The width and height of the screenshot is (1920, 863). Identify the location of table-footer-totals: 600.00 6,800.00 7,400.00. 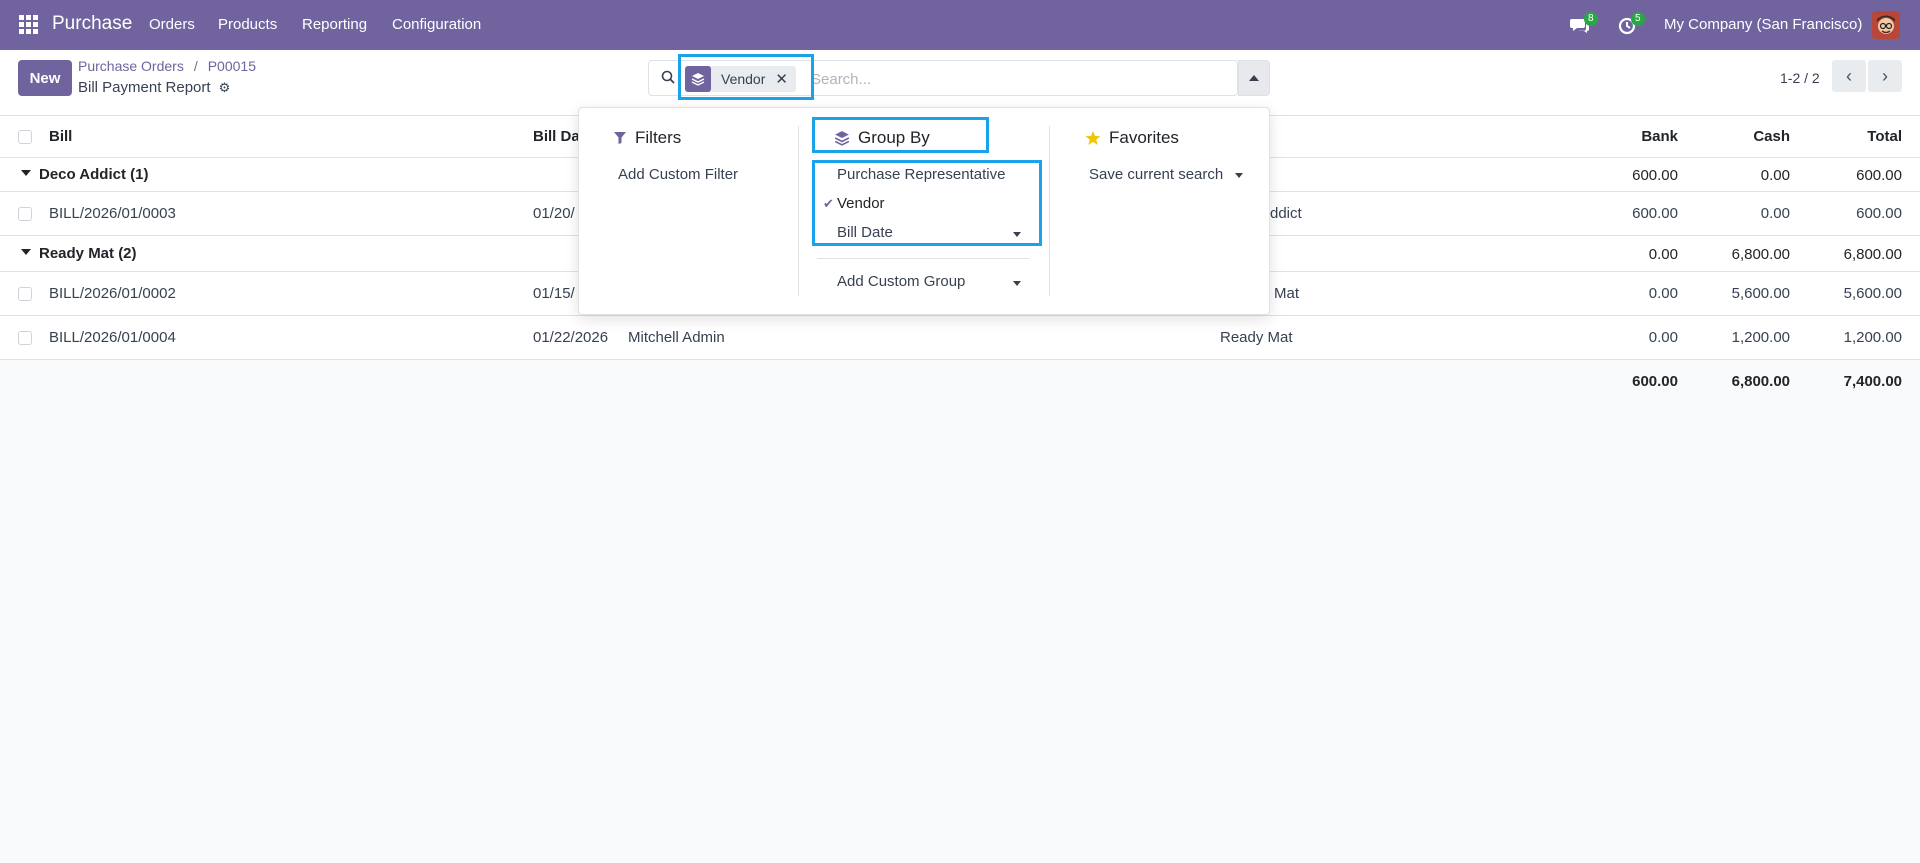
(960, 382).